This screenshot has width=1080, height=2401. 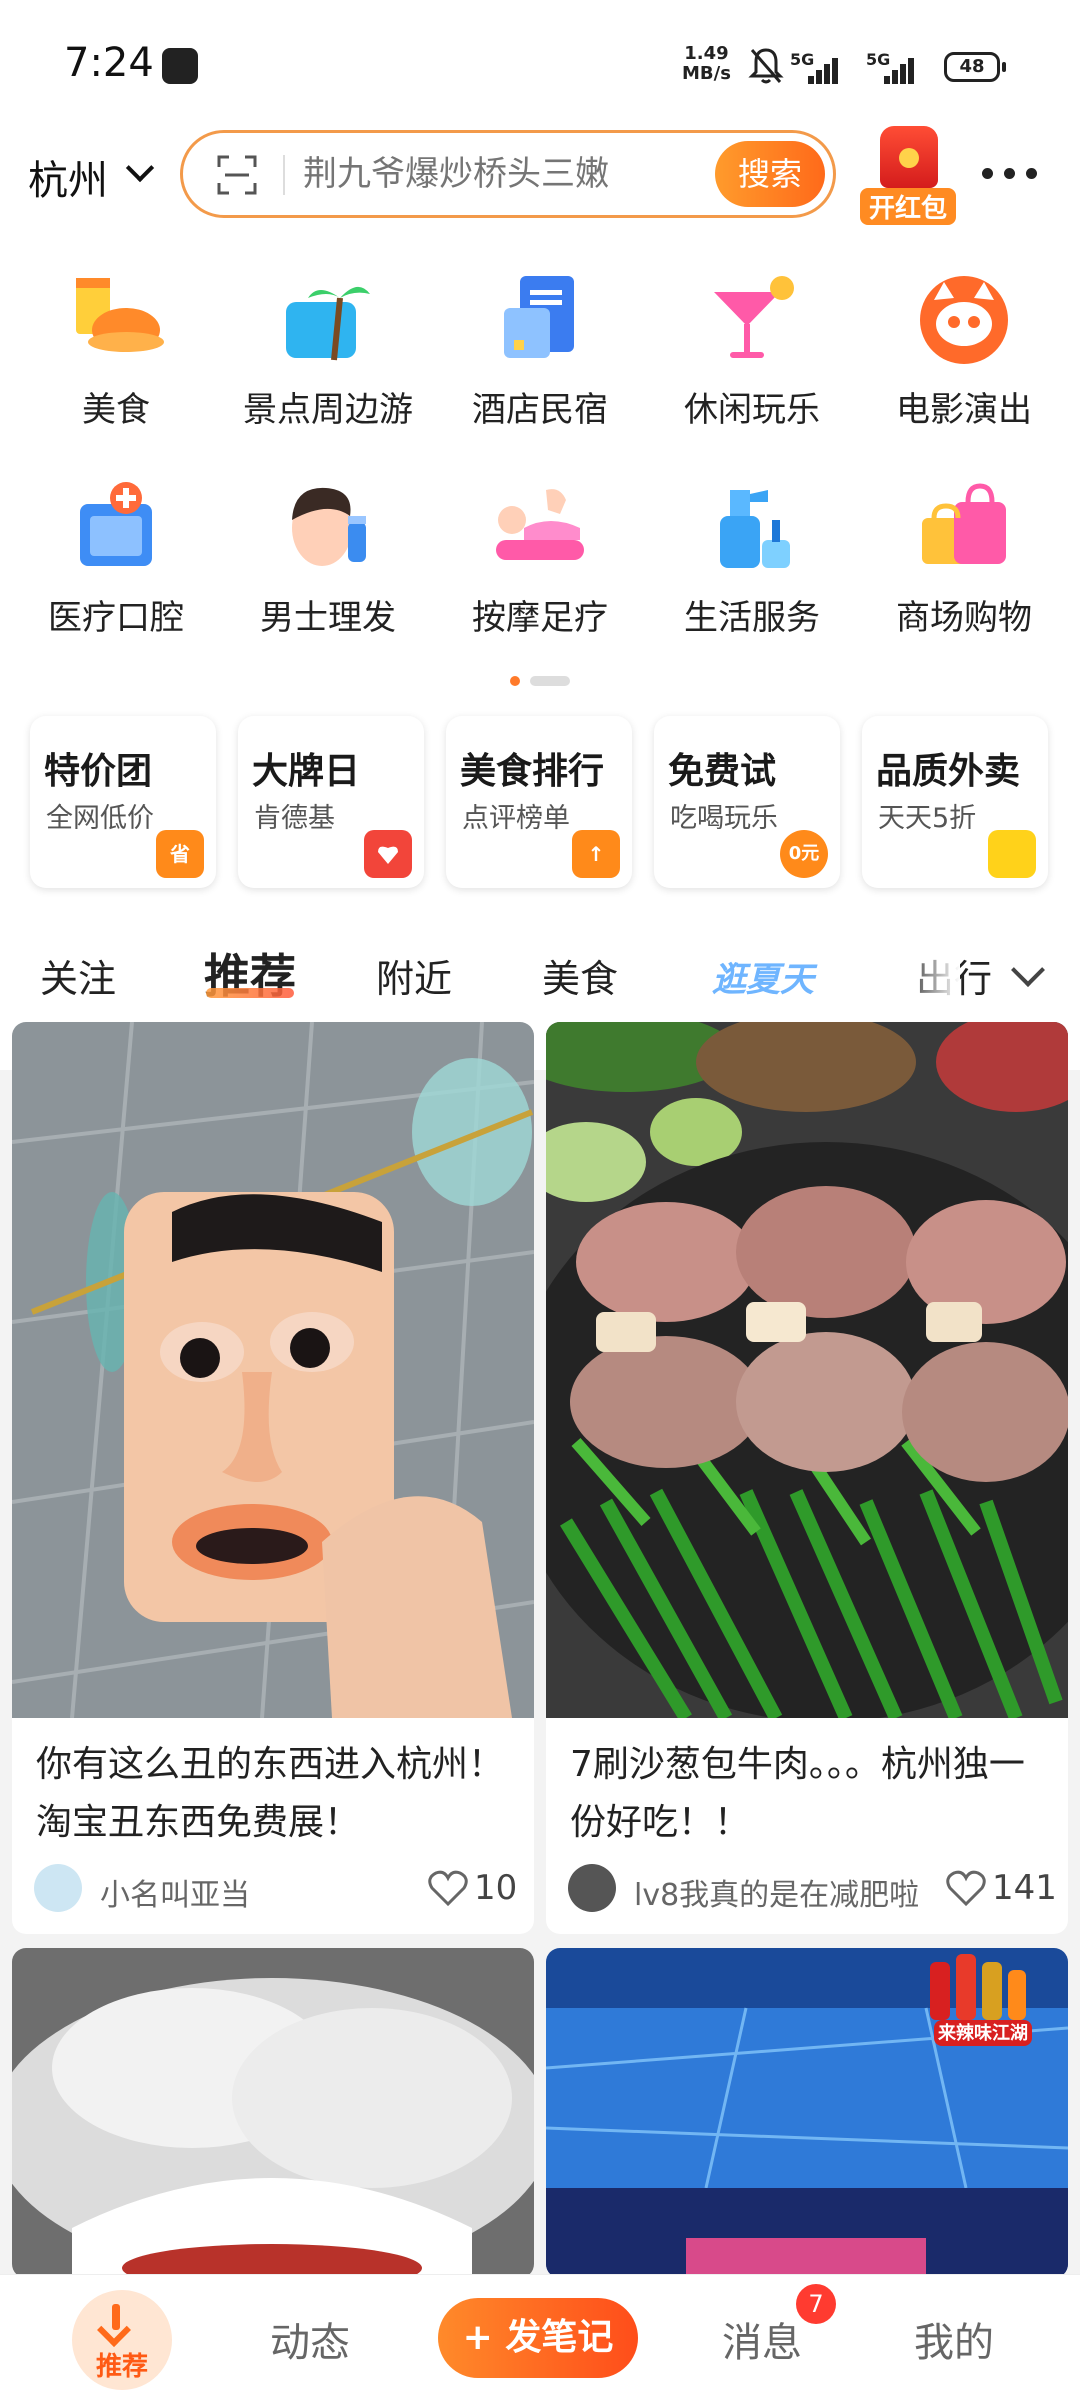 What do you see at coordinates (1024, 1888) in the screenshot?
I see `like-count: 141` at bounding box center [1024, 1888].